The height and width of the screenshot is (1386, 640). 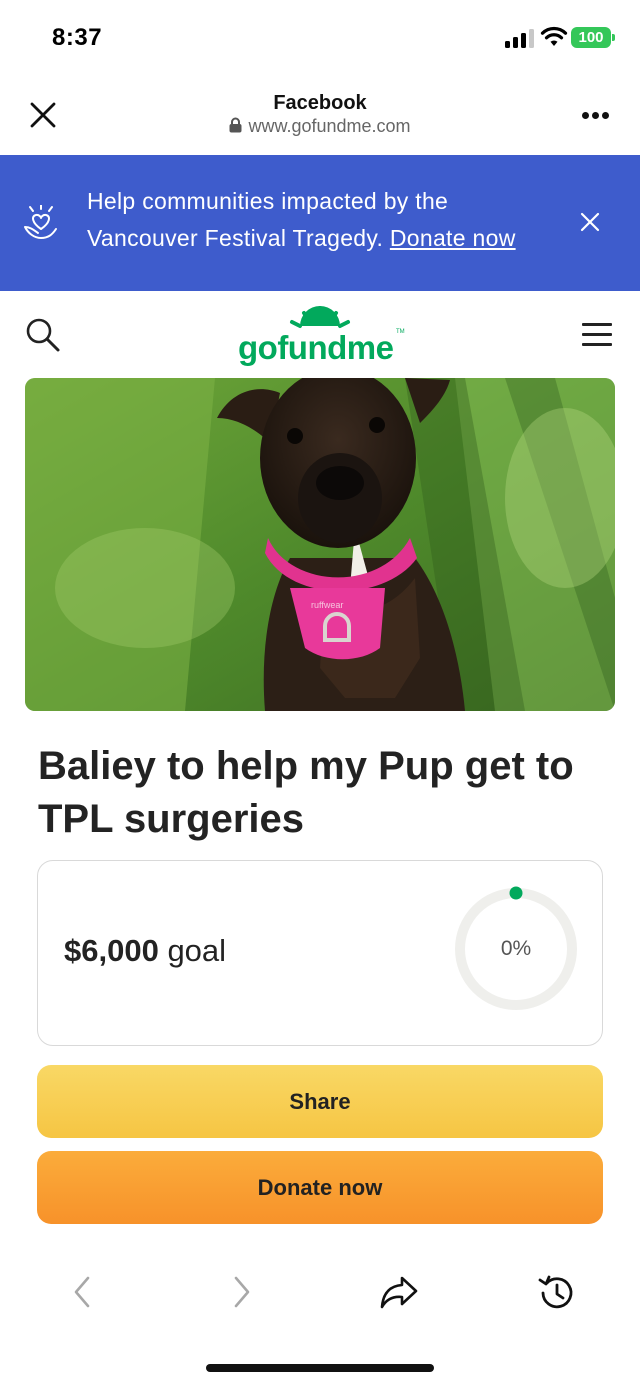 What do you see at coordinates (520, 38) in the screenshot?
I see `cellular-signal-icon` at bounding box center [520, 38].